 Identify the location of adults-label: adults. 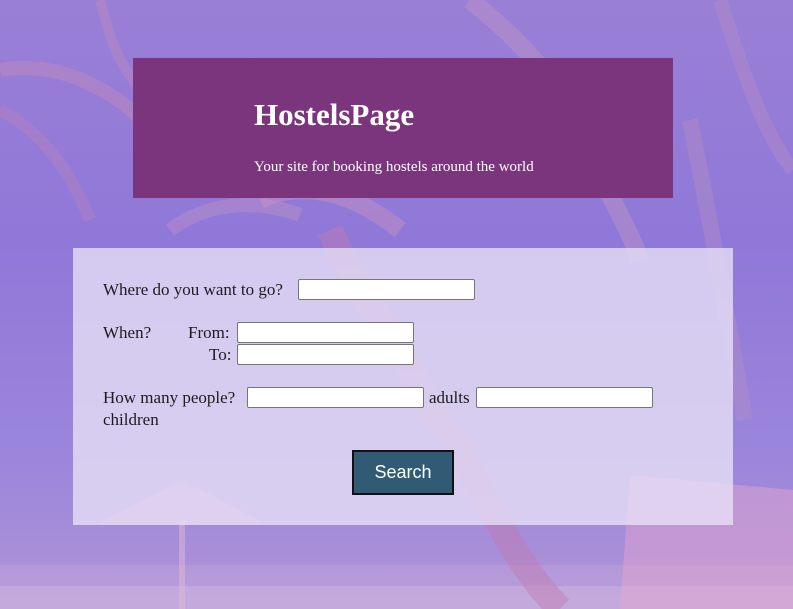
(449, 397).